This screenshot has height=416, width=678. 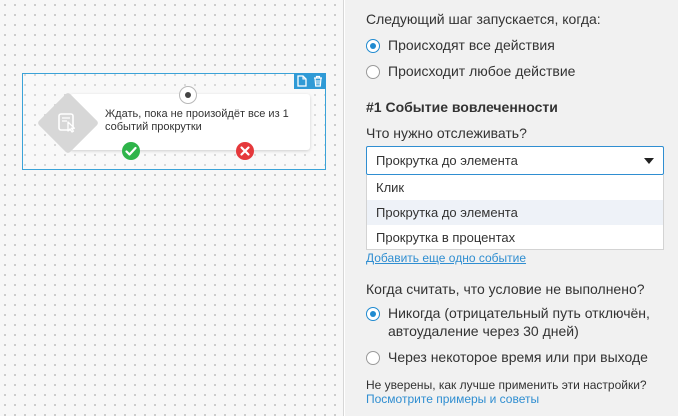 What do you see at coordinates (481, 71) in the screenshot?
I see `radio-any-action-label: Происходит любое действие` at bounding box center [481, 71].